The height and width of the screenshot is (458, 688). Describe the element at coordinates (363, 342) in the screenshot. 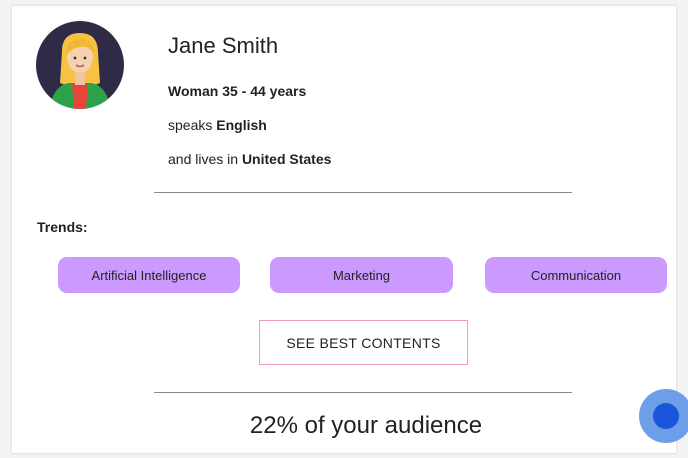

I see `see-best-contents-button: SEE BEST CONTENTS` at that location.